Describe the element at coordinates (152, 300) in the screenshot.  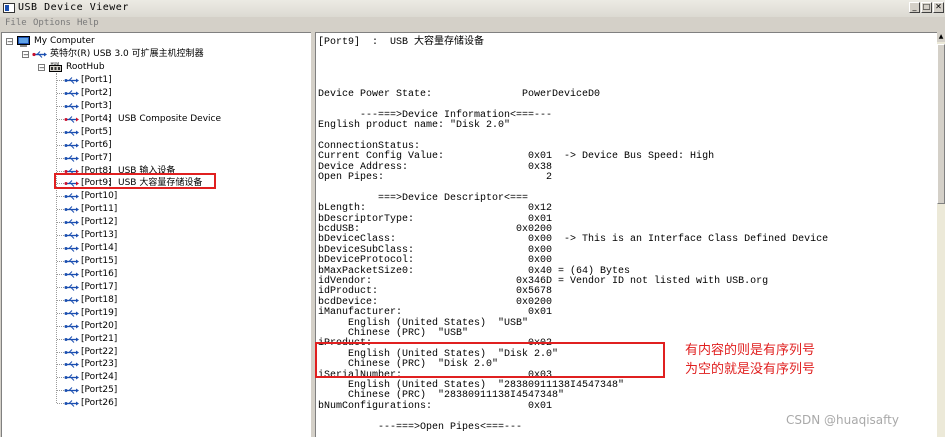
I see `tree-node-port: [Port18]` at that location.